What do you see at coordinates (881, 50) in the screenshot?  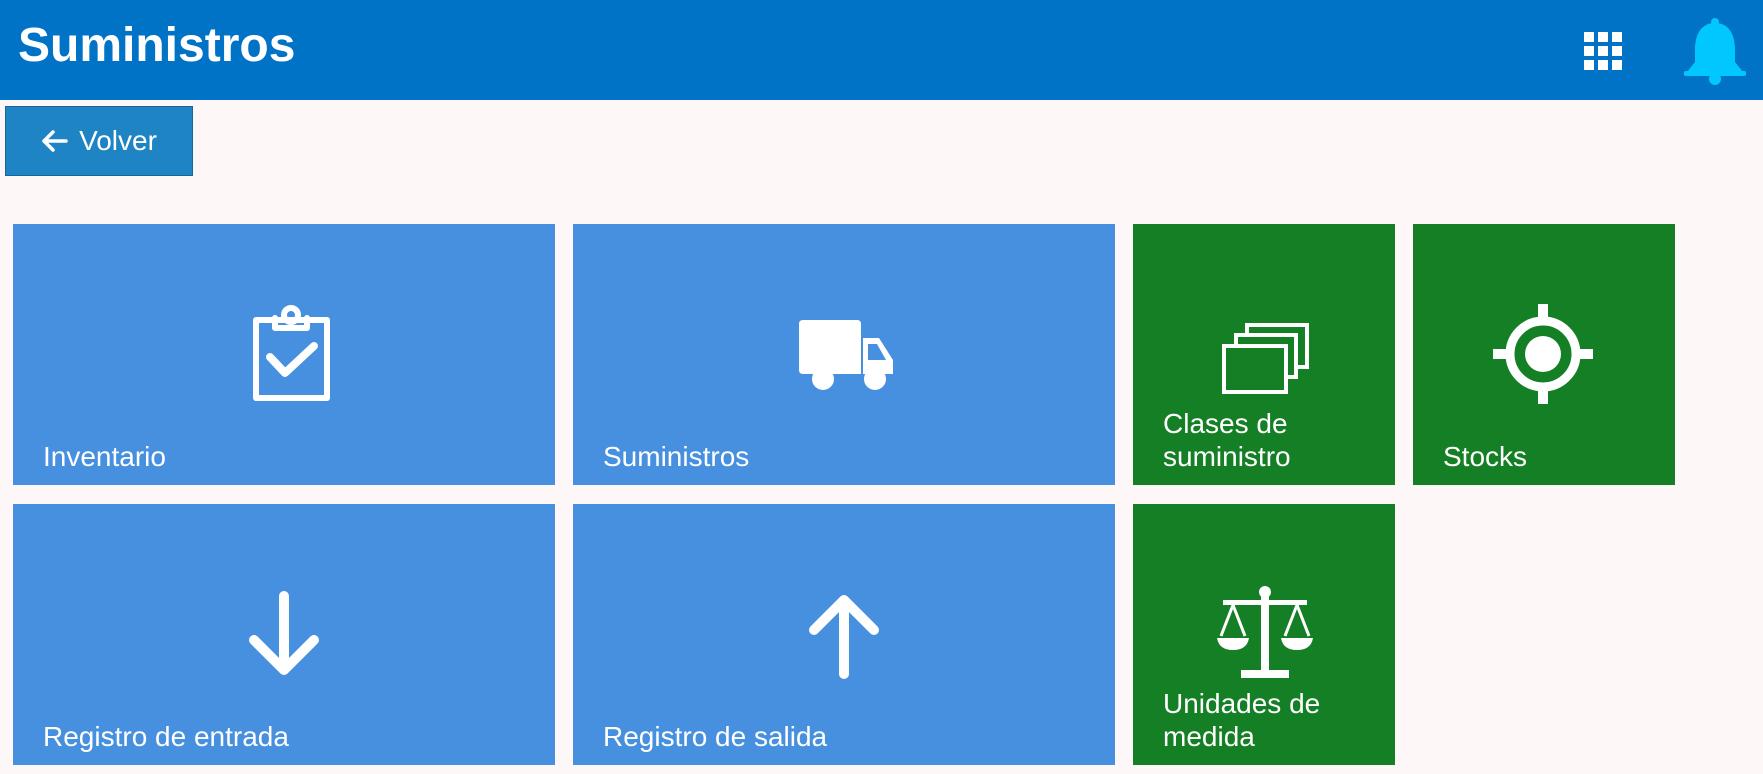 I see `app-header: Suministros` at bounding box center [881, 50].